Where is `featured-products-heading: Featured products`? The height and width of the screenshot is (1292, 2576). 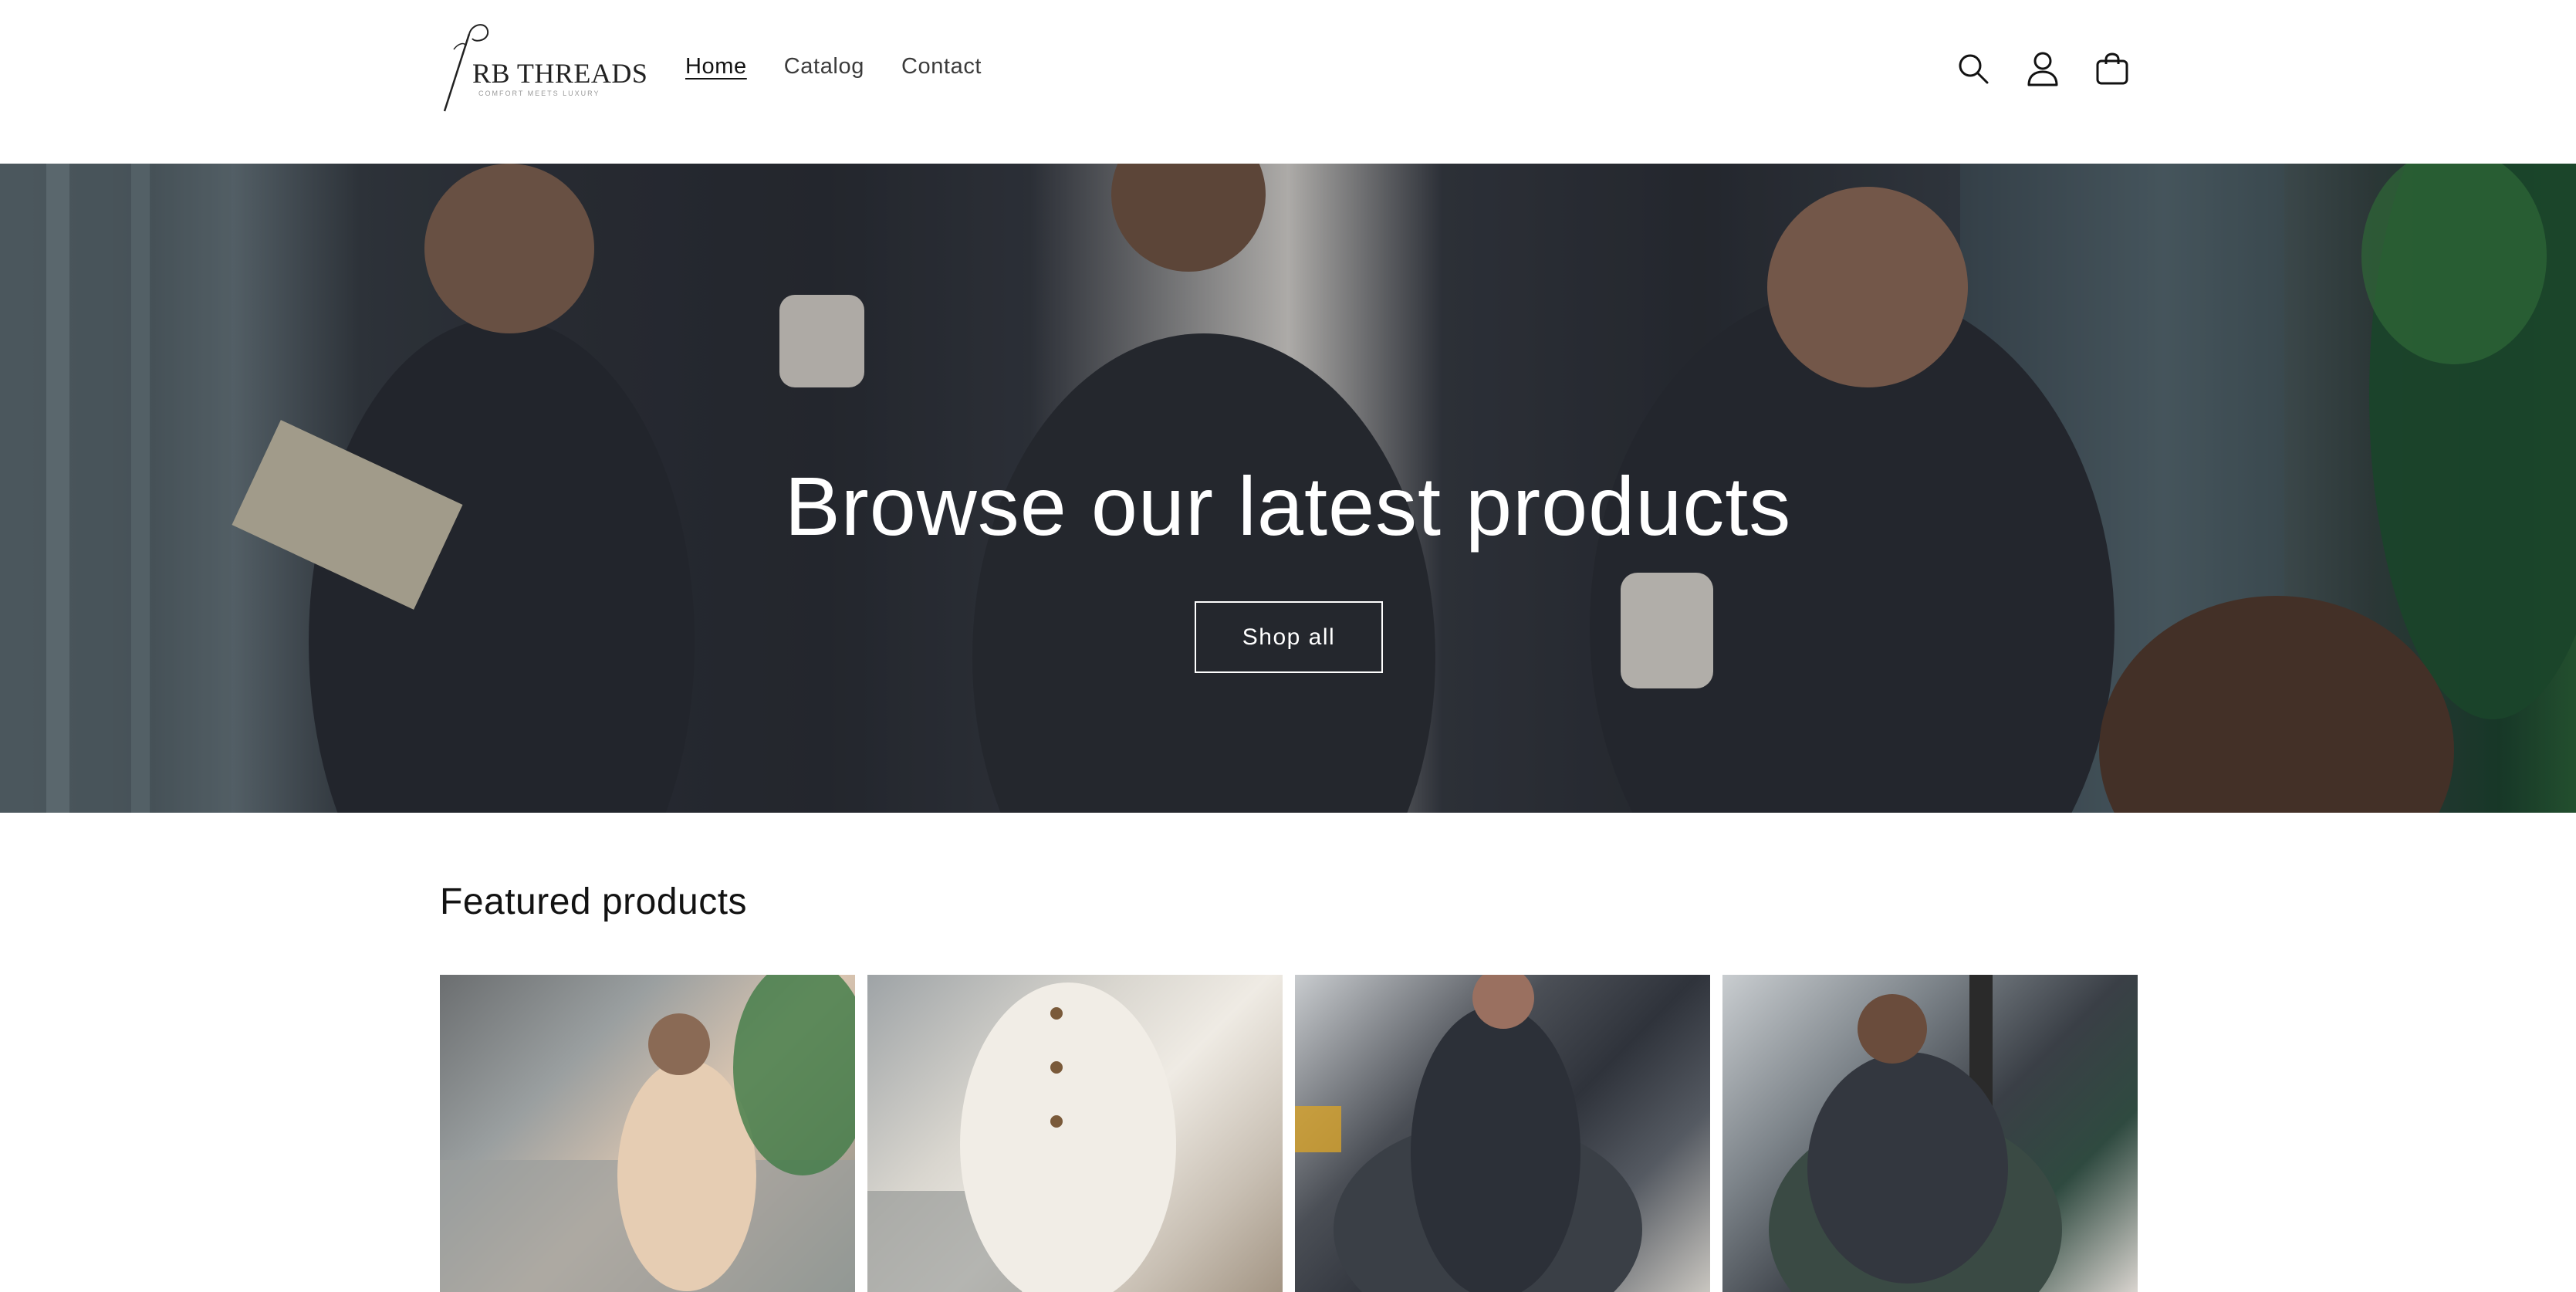 featured-products-heading: Featured products is located at coordinates (594, 901).